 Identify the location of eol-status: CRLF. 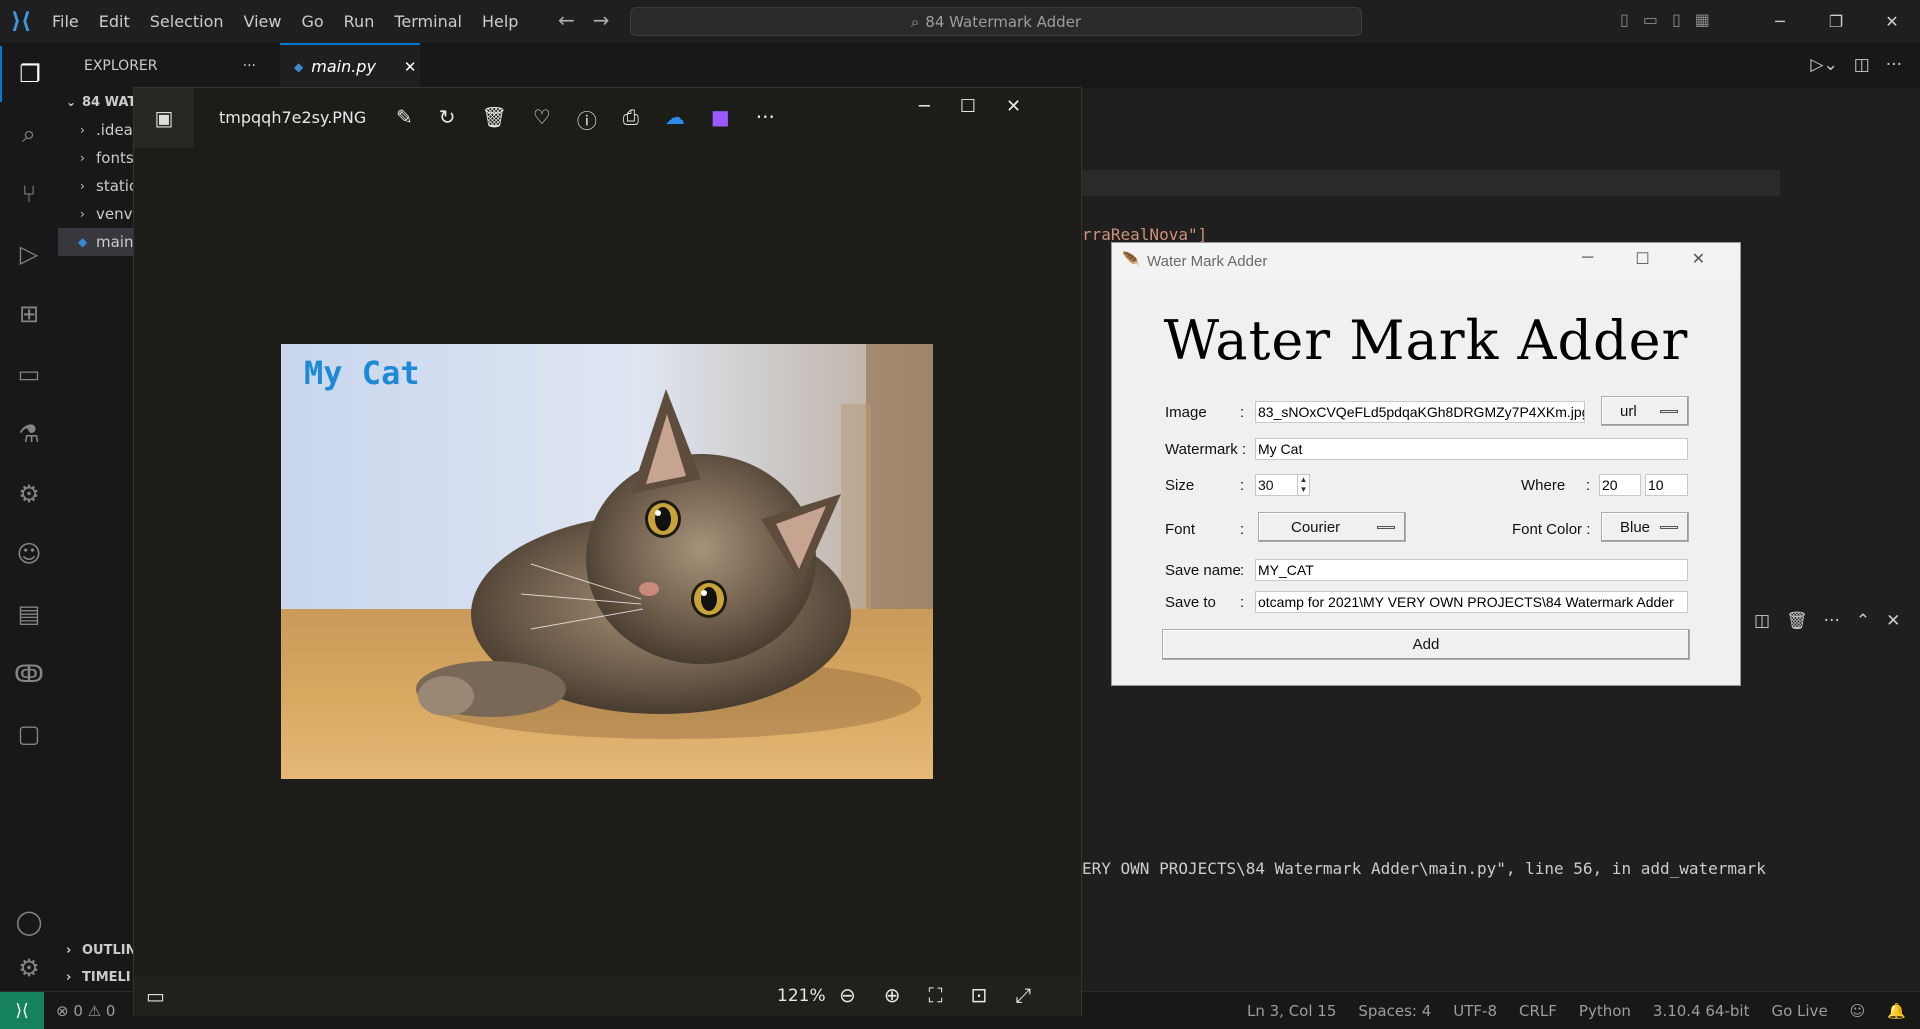
(1538, 1011).